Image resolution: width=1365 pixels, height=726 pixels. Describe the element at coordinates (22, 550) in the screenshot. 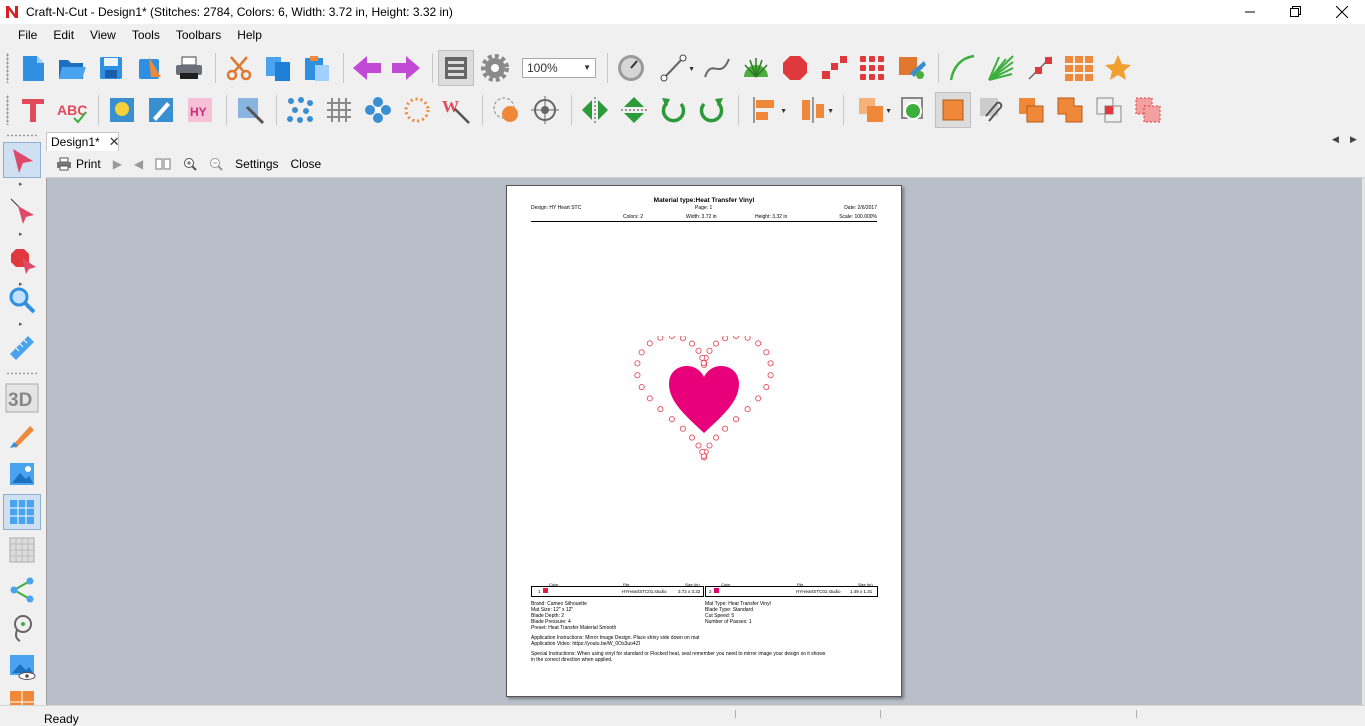

I see `hatch-tool` at that location.